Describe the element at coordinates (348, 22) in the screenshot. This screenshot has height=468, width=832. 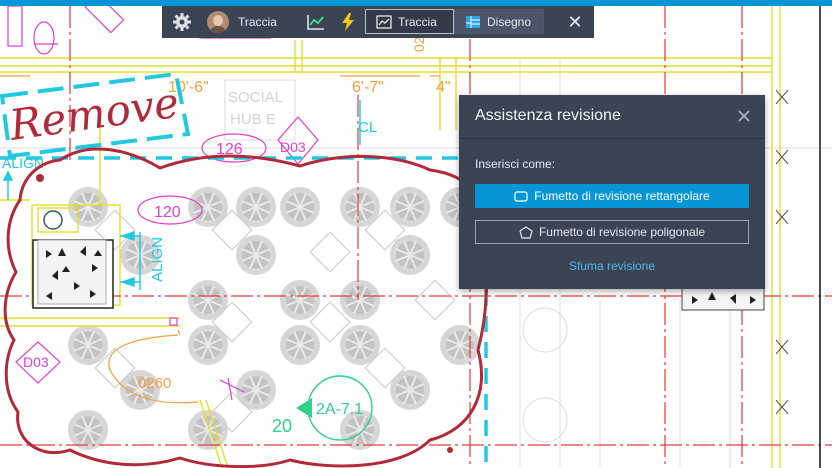
I see `lightning-icon` at that location.